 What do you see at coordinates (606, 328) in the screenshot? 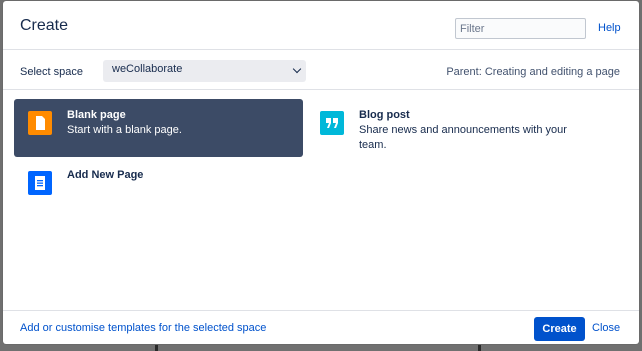
I see `close-link: Close` at bounding box center [606, 328].